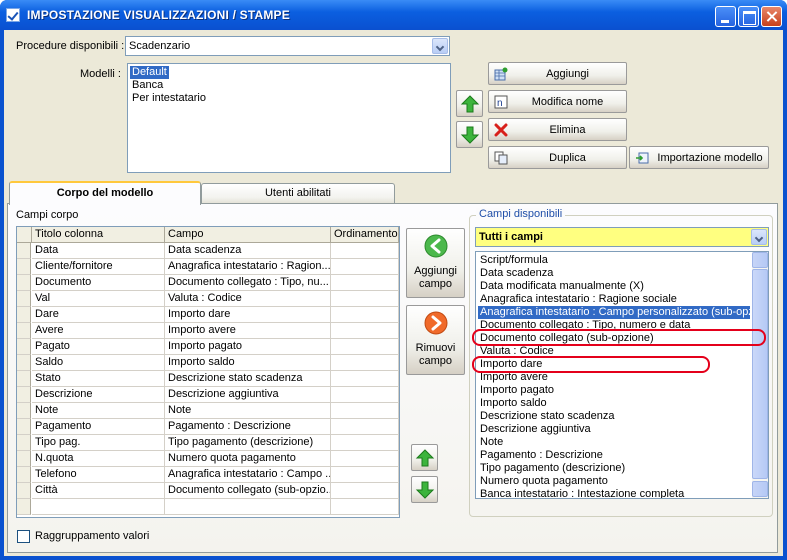 The height and width of the screenshot is (560, 787). Describe the element at coordinates (748, 16) in the screenshot. I see `maximize-button` at that location.